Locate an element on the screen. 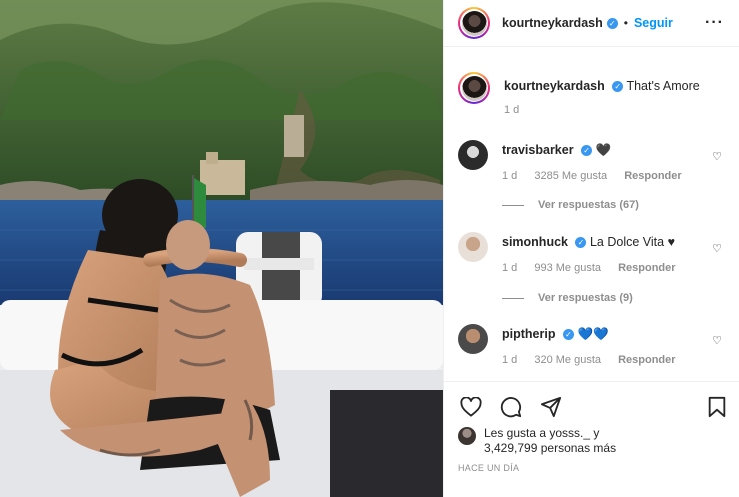 This screenshot has width=739, height=497. action-icons is located at coordinates (511, 407).